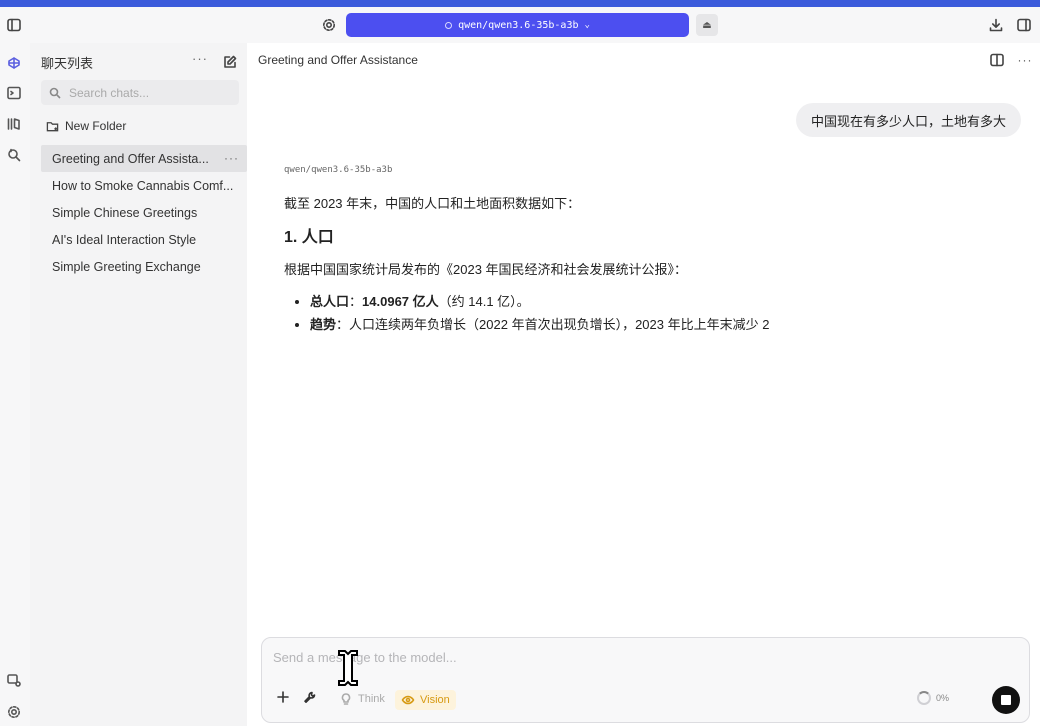  What do you see at coordinates (231, 158) in the screenshot?
I see `chat-options-icon: ···` at bounding box center [231, 158].